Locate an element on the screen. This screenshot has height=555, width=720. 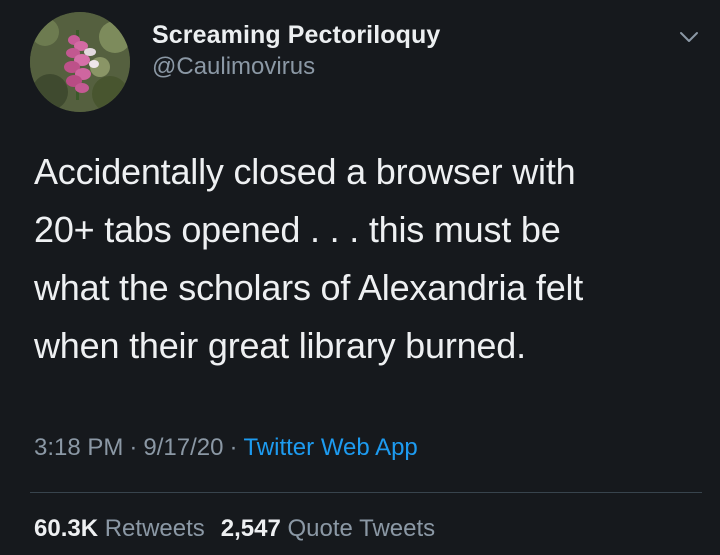
tweet-date: 9/17/20 is located at coordinates (183, 447).